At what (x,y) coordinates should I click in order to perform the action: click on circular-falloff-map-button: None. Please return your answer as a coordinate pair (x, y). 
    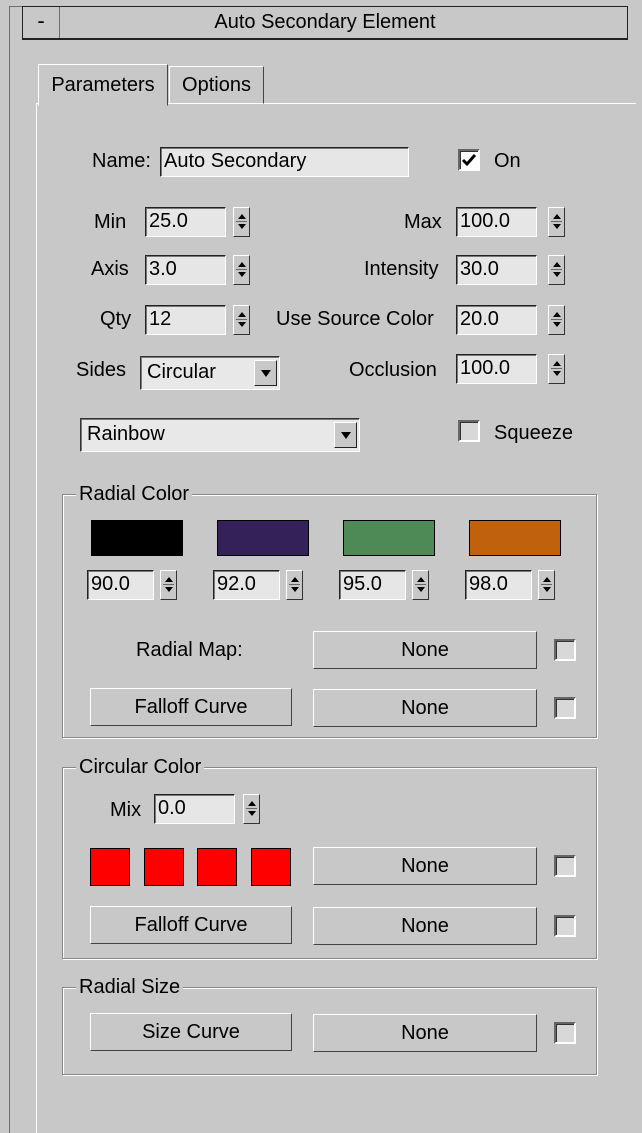
    Looking at the image, I should click on (425, 926).